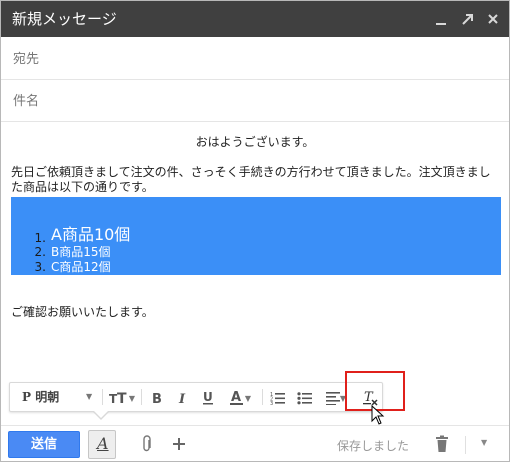  What do you see at coordinates (465, 445) in the screenshot?
I see `footer-divider` at bounding box center [465, 445].